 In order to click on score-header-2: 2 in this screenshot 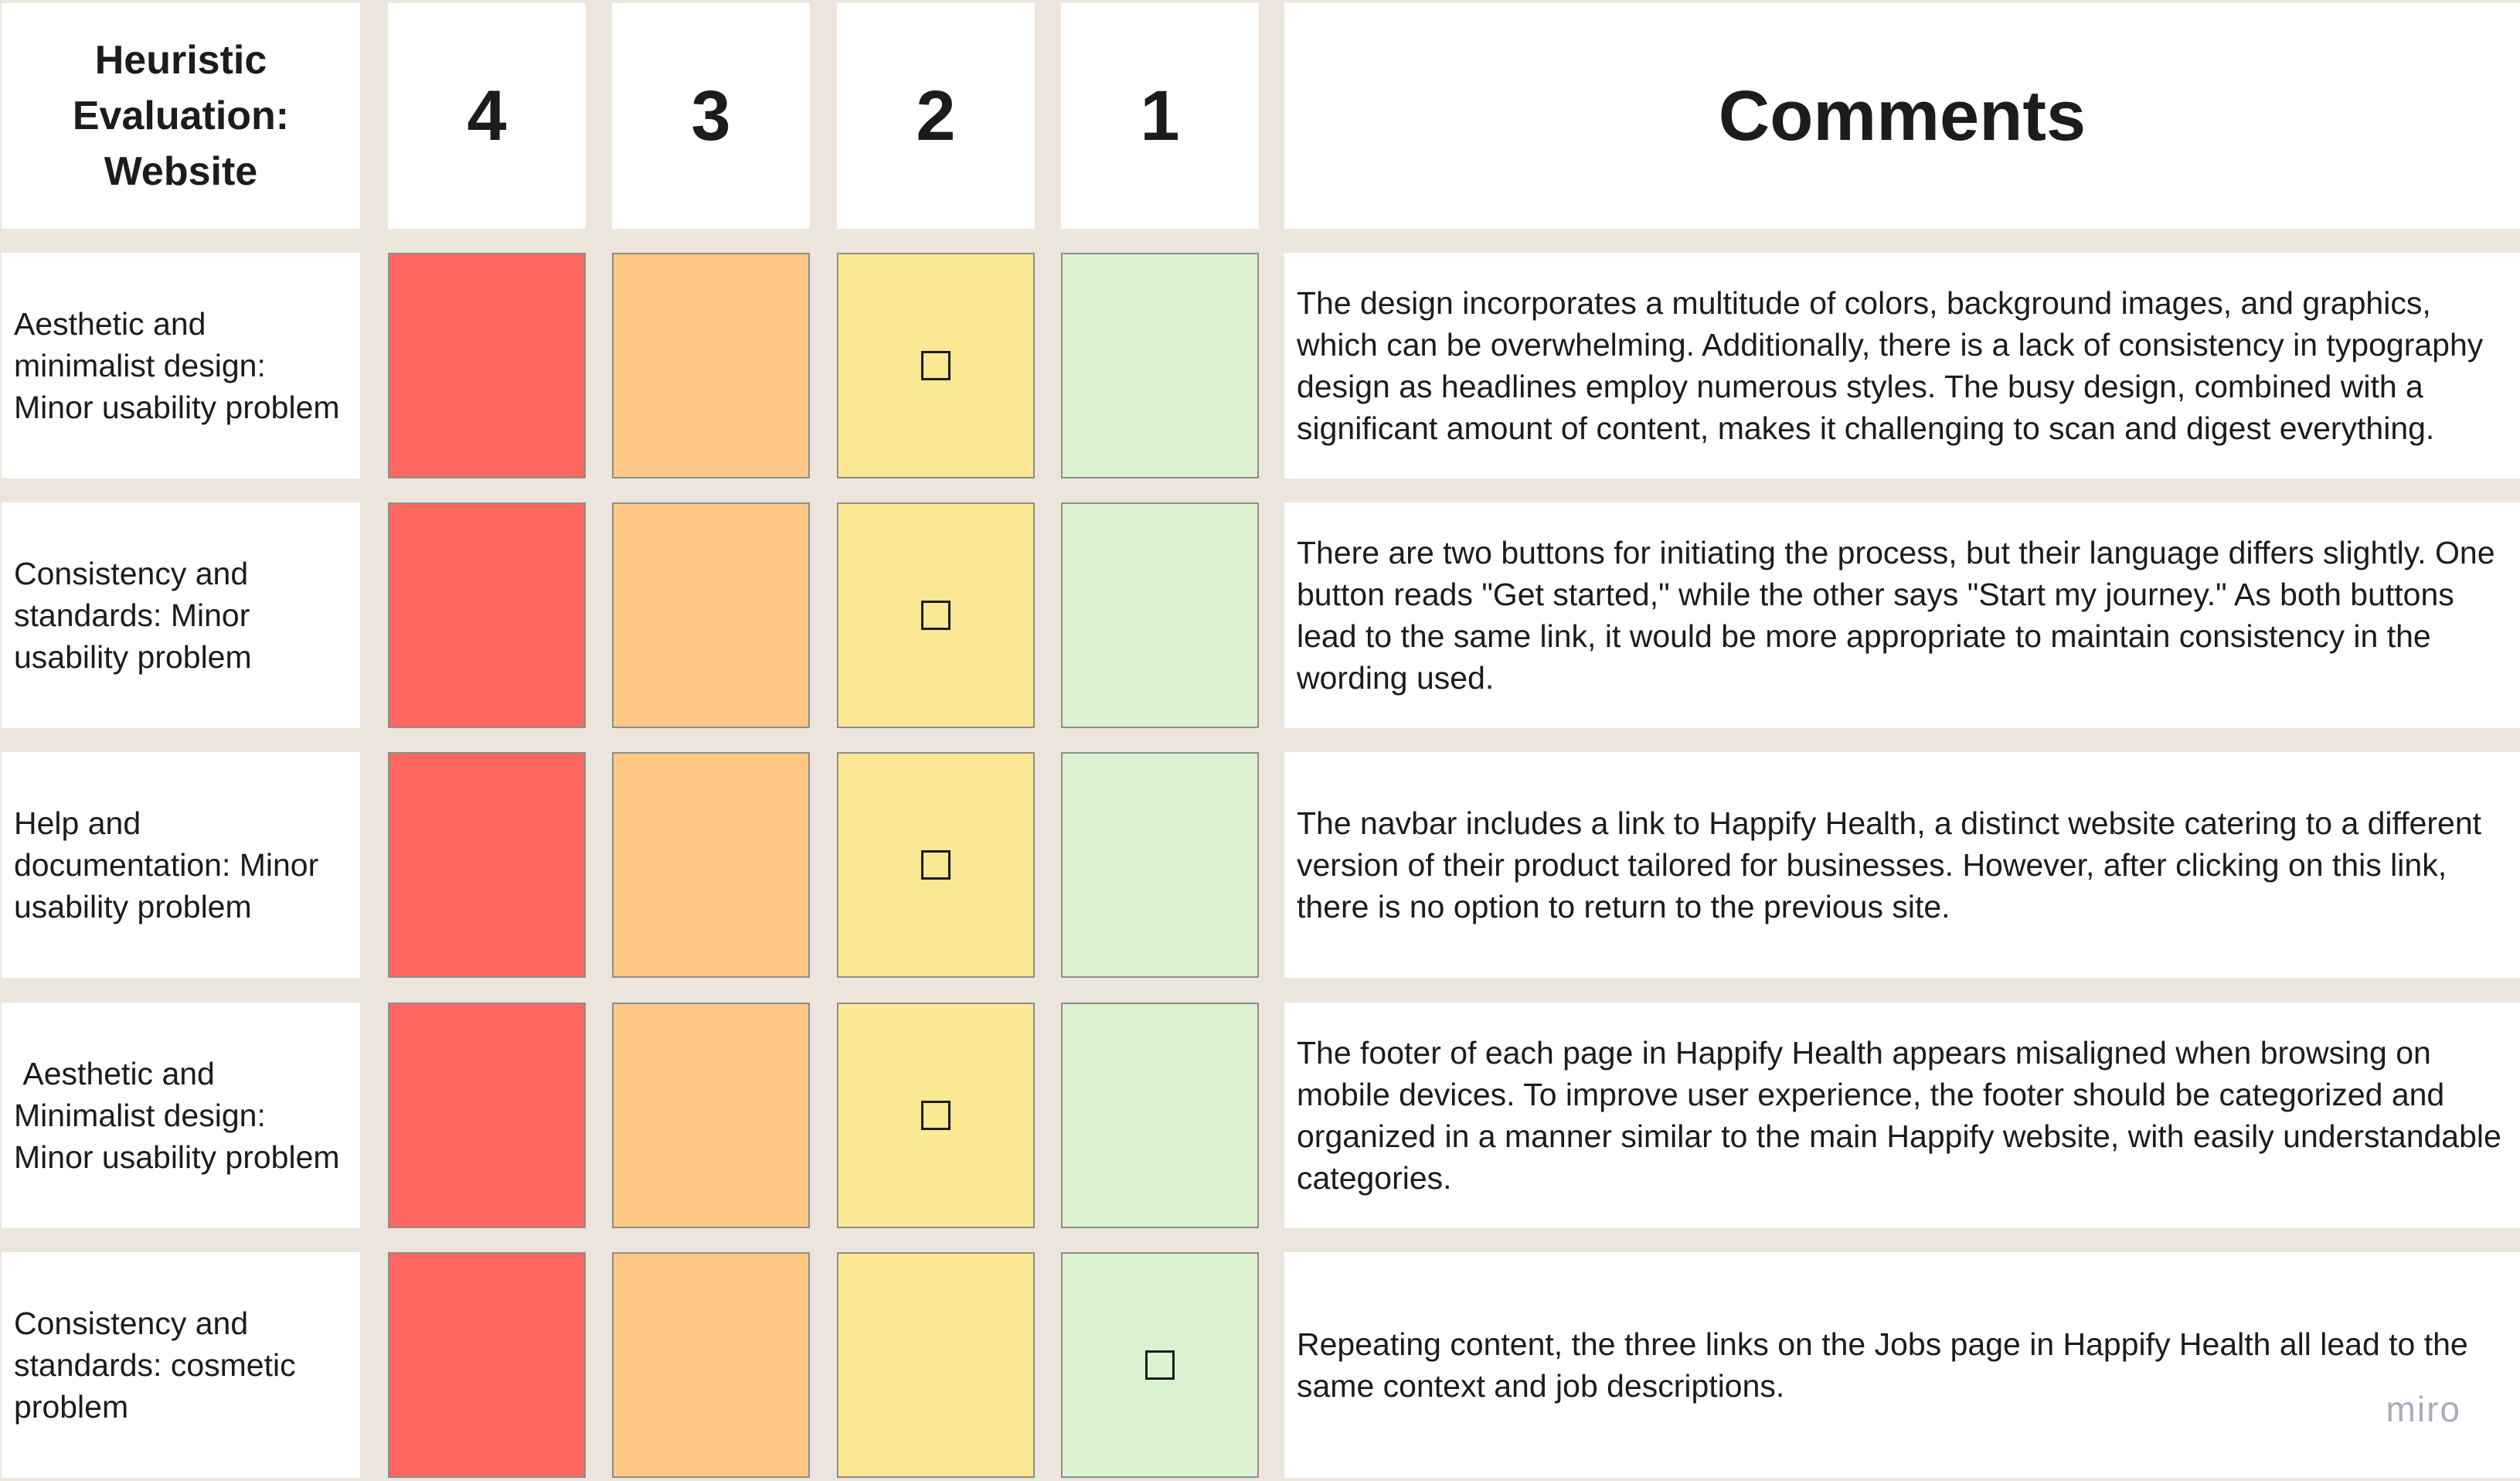, I will do `click(936, 116)`.